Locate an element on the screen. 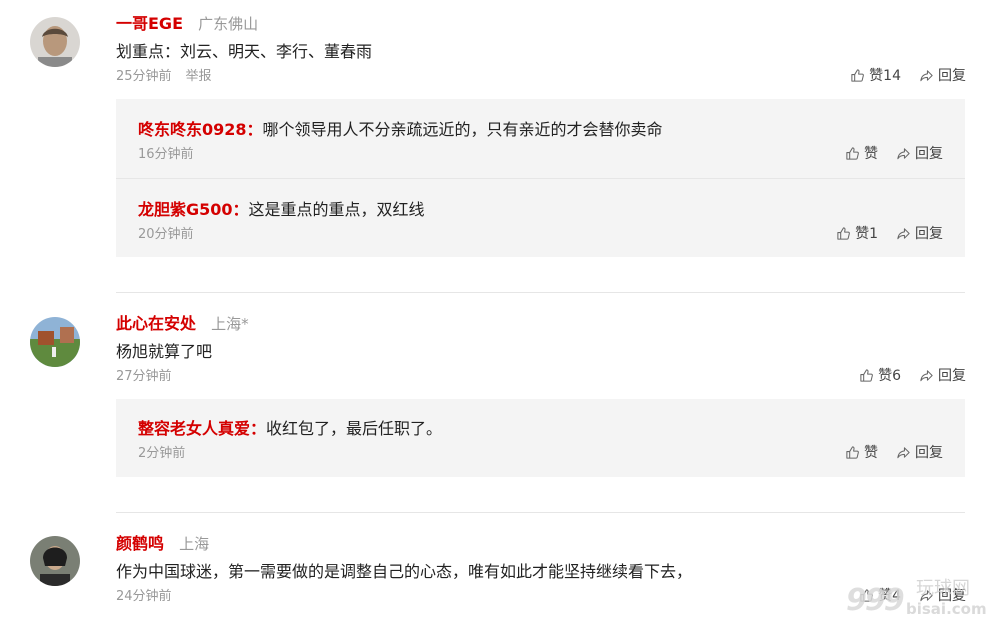 Image resolution: width=1000 pixels, height=620 pixels. timestamp: 24分钟前 is located at coordinates (144, 596).